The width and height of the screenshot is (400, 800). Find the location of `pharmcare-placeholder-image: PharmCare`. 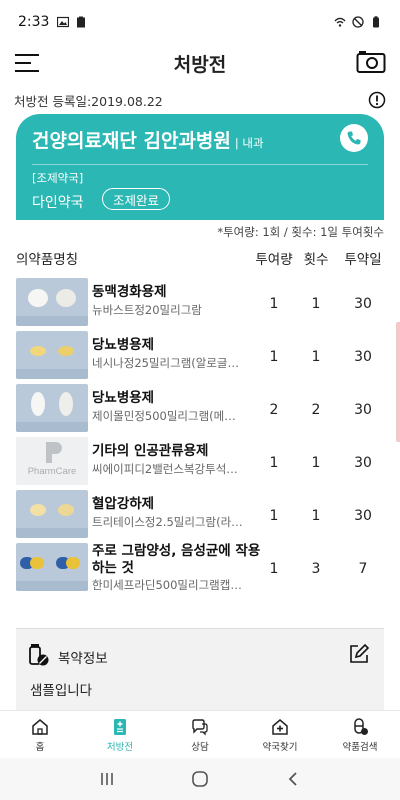

pharmcare-placeholder-image: PharmCare is located at coordinates (52, 461).